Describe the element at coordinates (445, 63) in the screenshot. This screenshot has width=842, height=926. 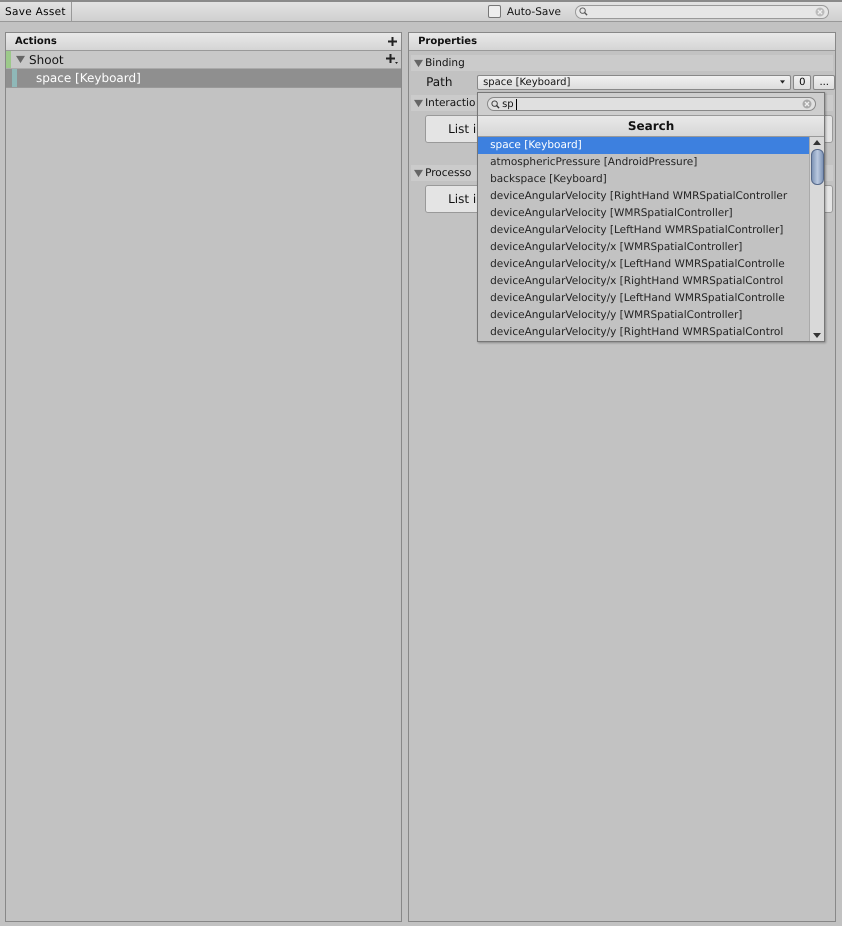
I see `section-title: Binding` at that location.